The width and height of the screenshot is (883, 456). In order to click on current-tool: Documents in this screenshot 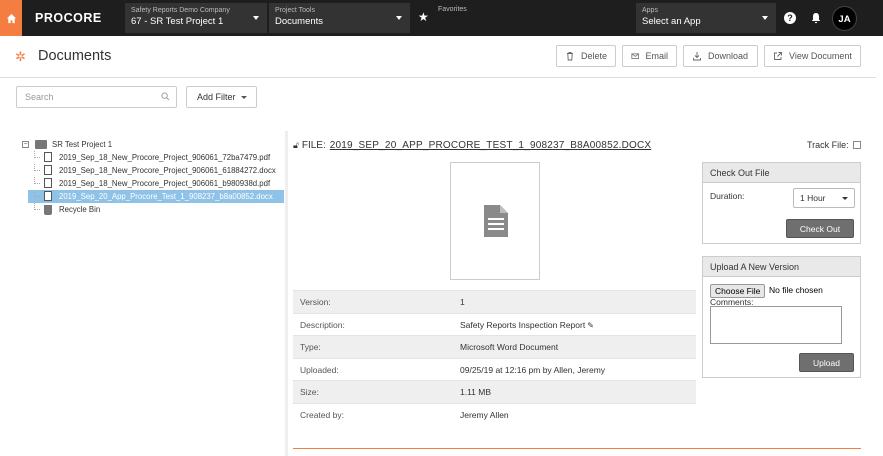, I will do `click(299, 21)`.